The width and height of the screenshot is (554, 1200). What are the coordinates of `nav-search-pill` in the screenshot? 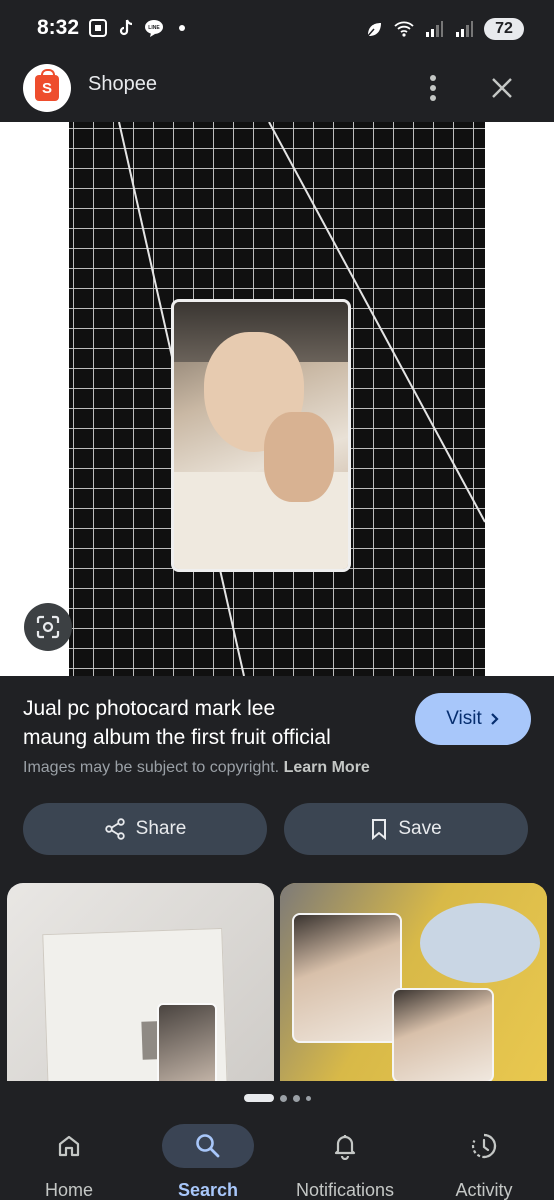 It's located at (208, 1146).